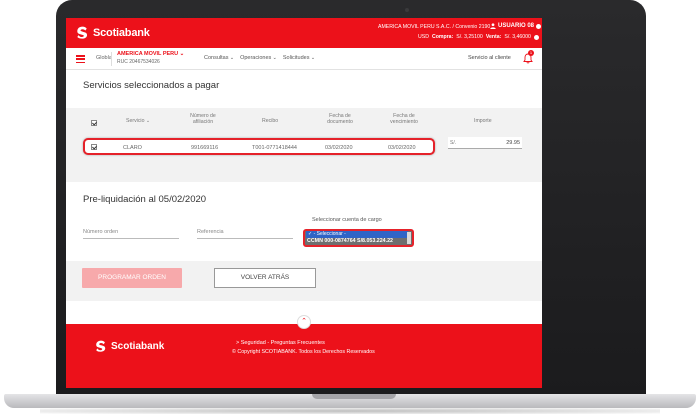 The image size is (700, 420). I want to click on support-link: Servicio al cliente, so click(489, 58).